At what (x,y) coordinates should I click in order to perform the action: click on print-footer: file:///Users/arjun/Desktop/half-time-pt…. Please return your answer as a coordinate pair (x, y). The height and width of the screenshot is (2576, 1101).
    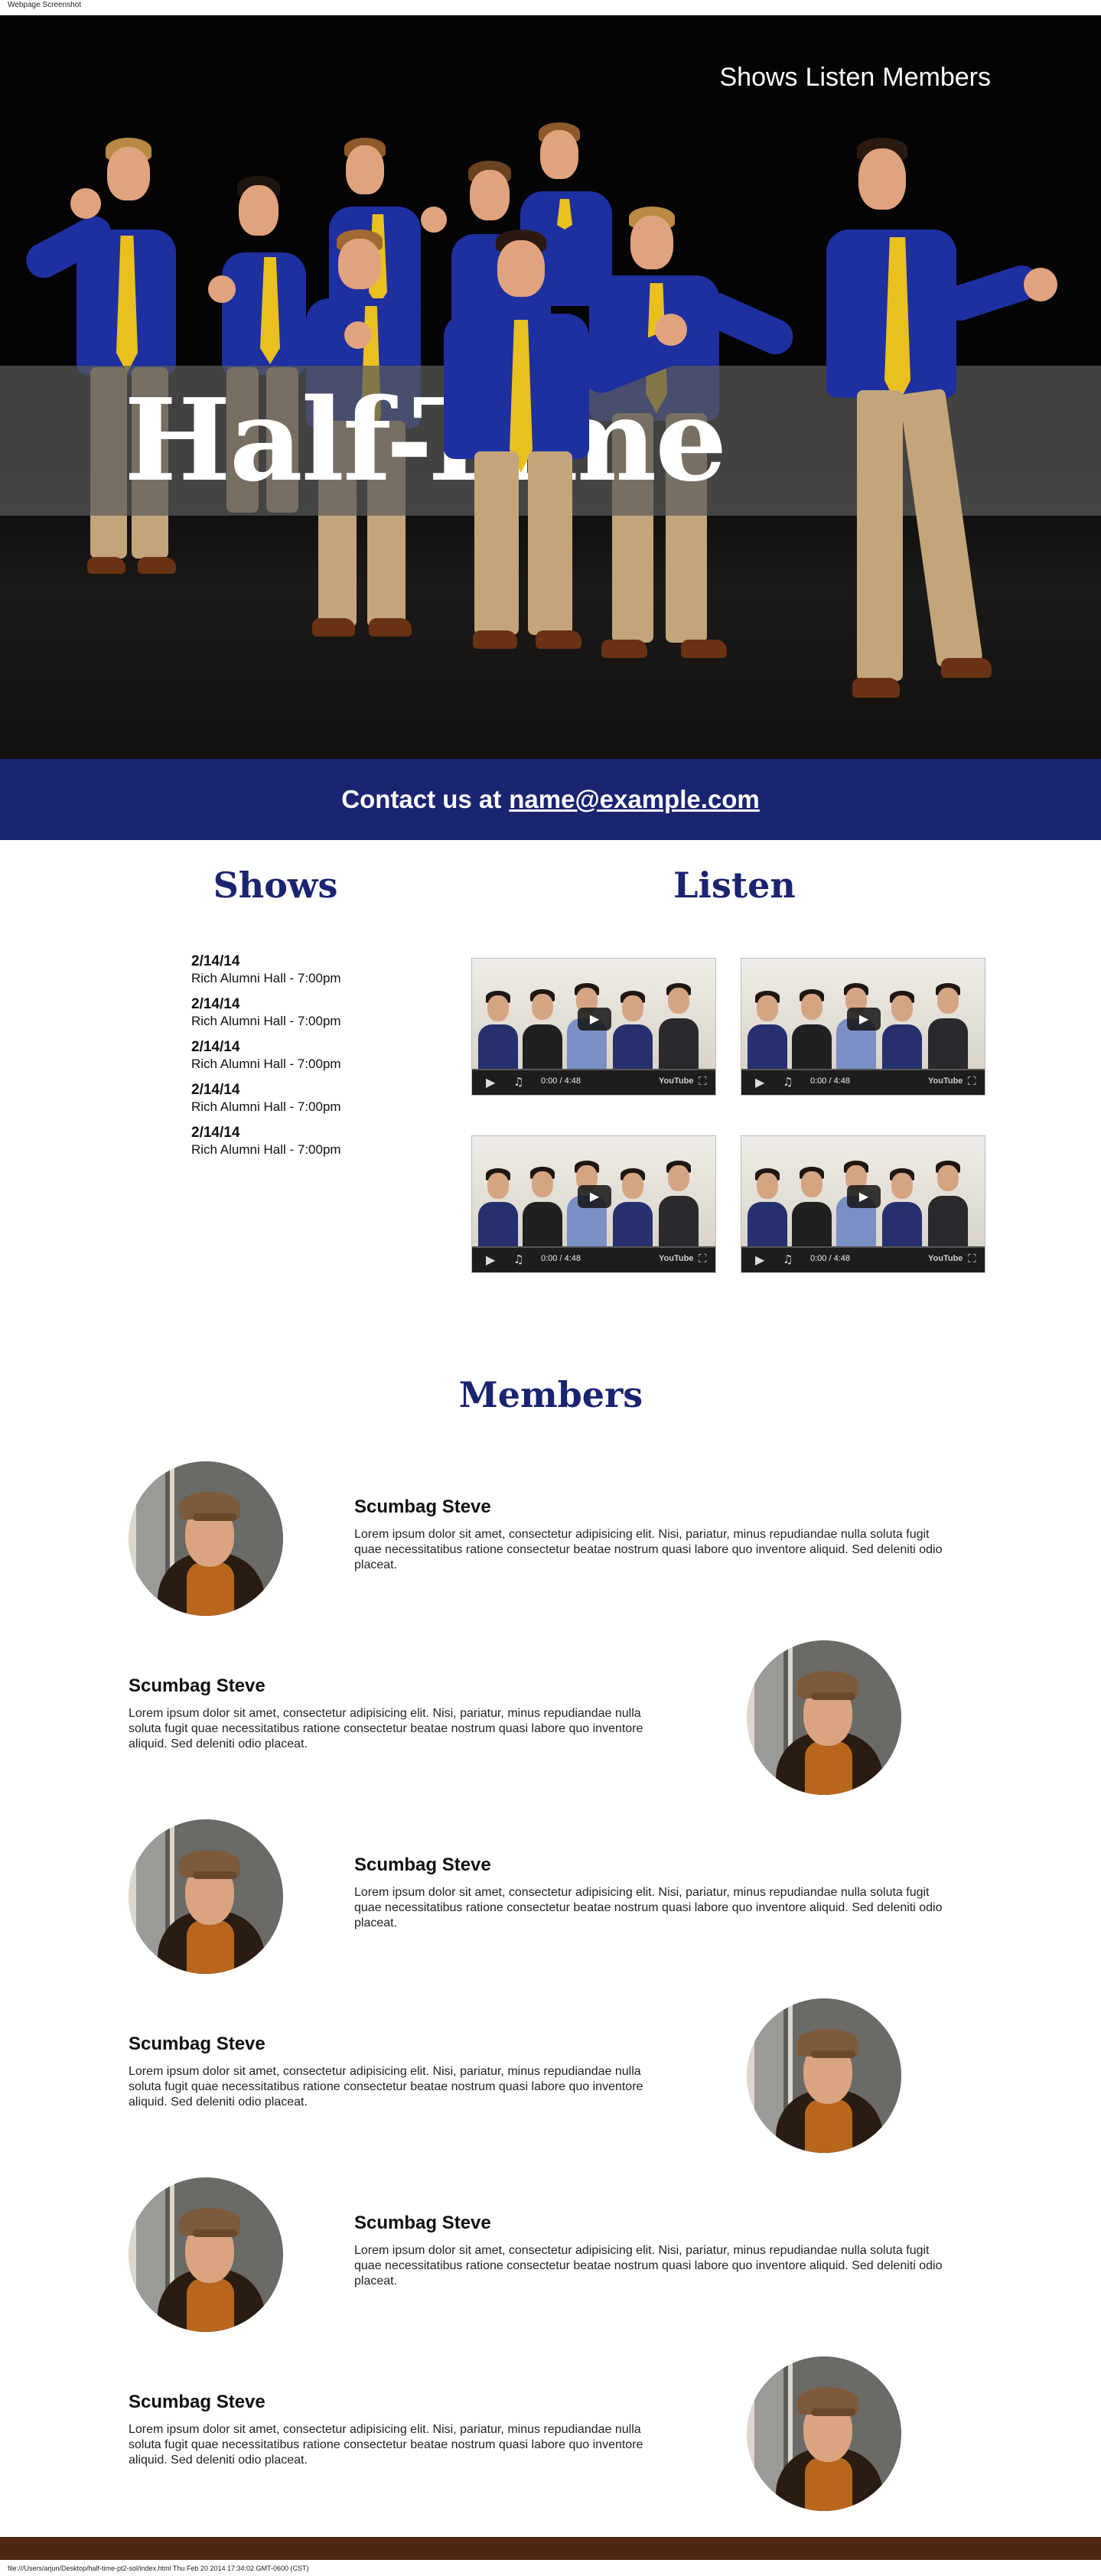
    Looking at the image, I should click on (159, 2569).